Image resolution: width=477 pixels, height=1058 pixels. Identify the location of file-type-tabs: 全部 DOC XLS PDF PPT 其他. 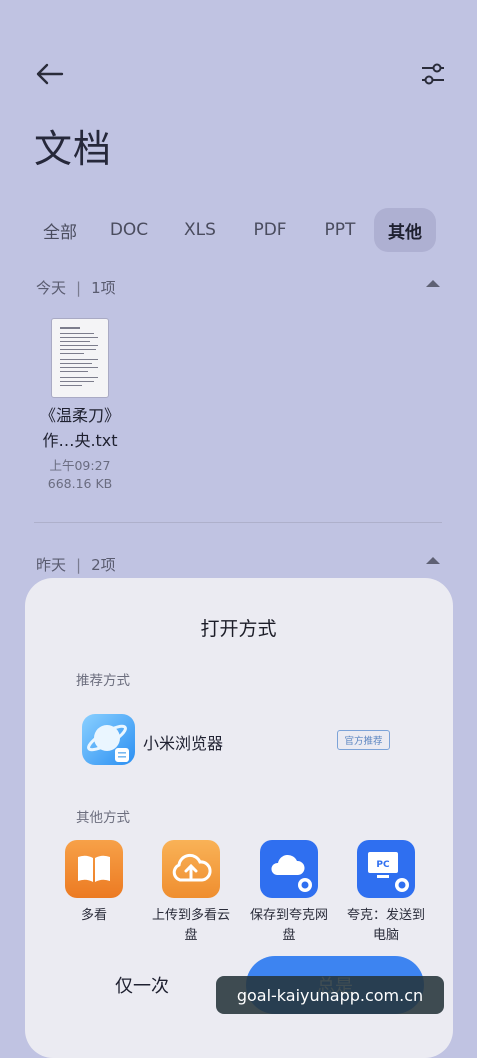
(232, 230).